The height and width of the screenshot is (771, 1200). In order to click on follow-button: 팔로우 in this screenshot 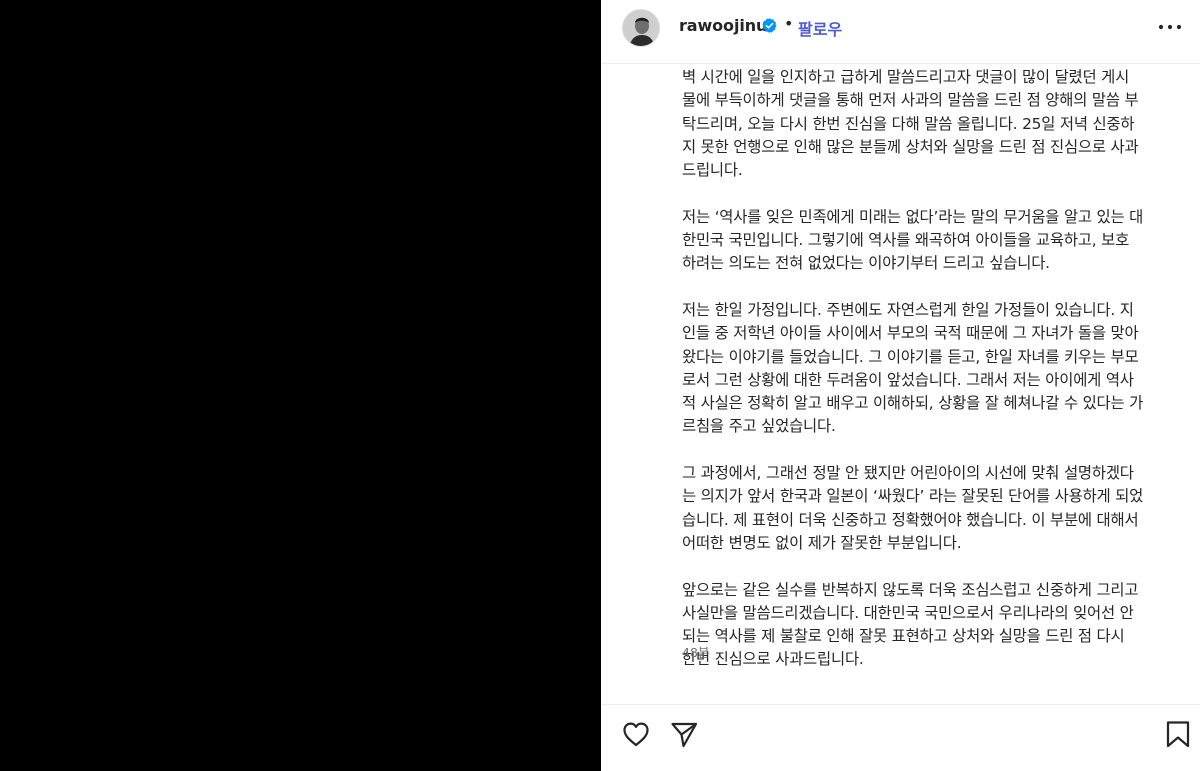, I will do `click(820, 28)`.